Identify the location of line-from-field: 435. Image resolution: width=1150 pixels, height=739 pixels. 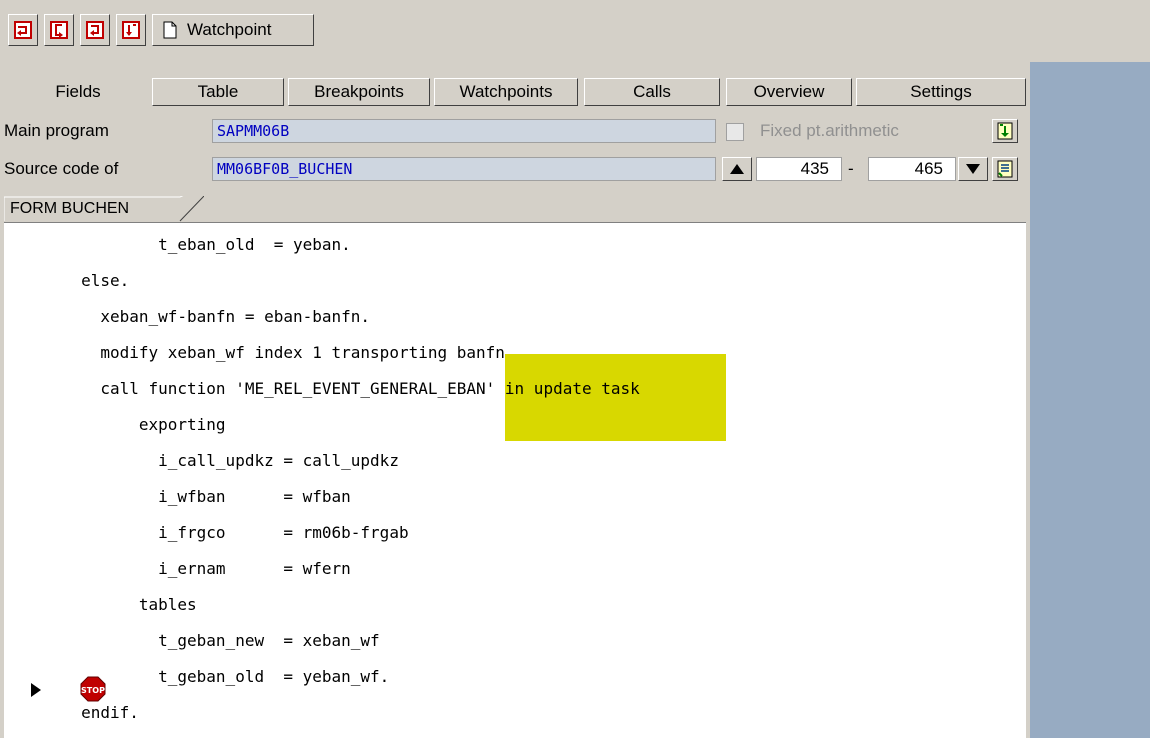
(799, 169).